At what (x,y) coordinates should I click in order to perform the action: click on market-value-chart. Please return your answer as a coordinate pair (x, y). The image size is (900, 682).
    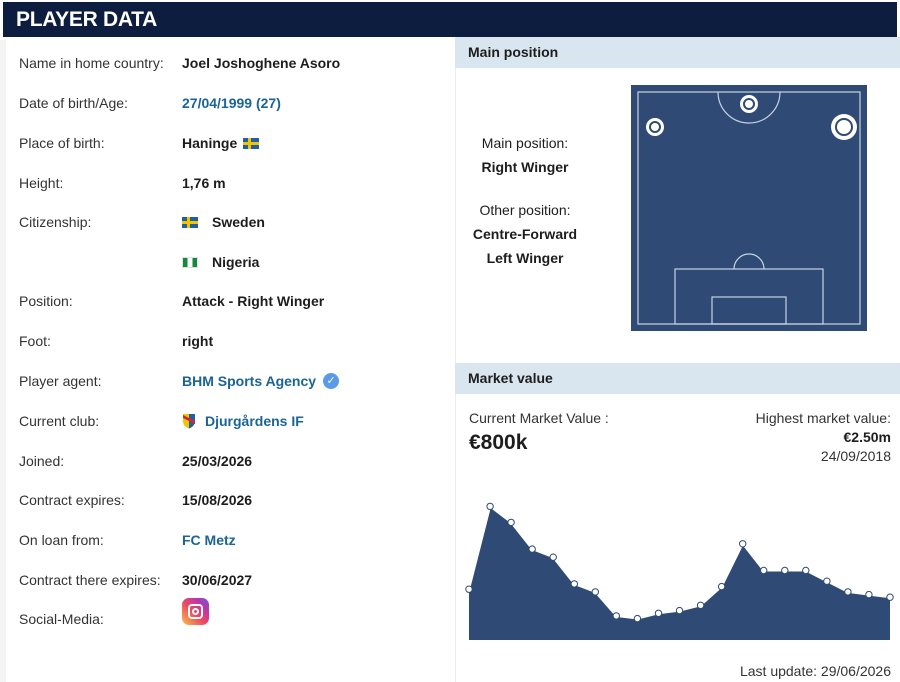
    Looking at the image, I should click on (679, 571).